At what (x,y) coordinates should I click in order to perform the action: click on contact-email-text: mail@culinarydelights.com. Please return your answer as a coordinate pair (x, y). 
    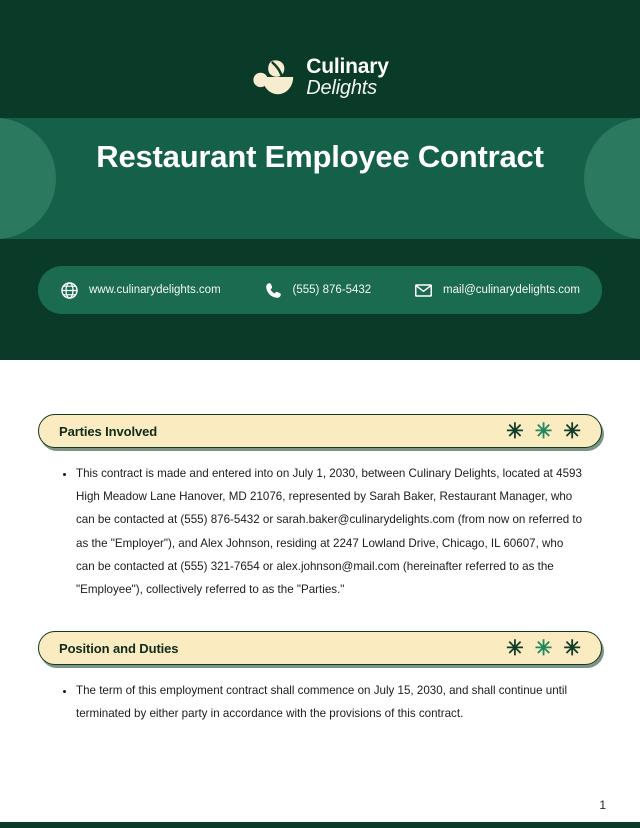
    Looking at the image, I should click on (511, 290).